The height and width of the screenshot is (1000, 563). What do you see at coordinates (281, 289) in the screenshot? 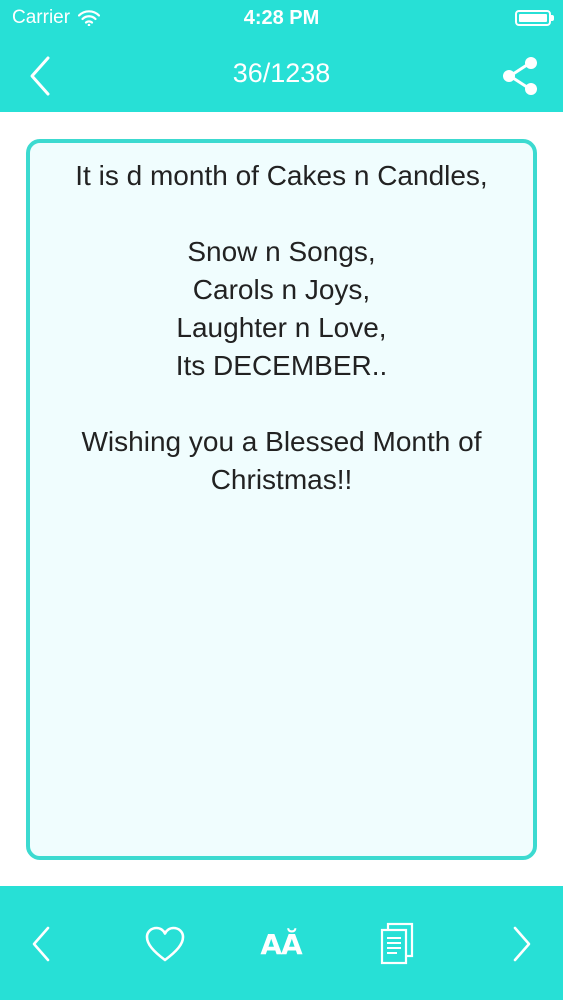
I see `message-line: Carols n Joys,` at bounding box center [281, 289].